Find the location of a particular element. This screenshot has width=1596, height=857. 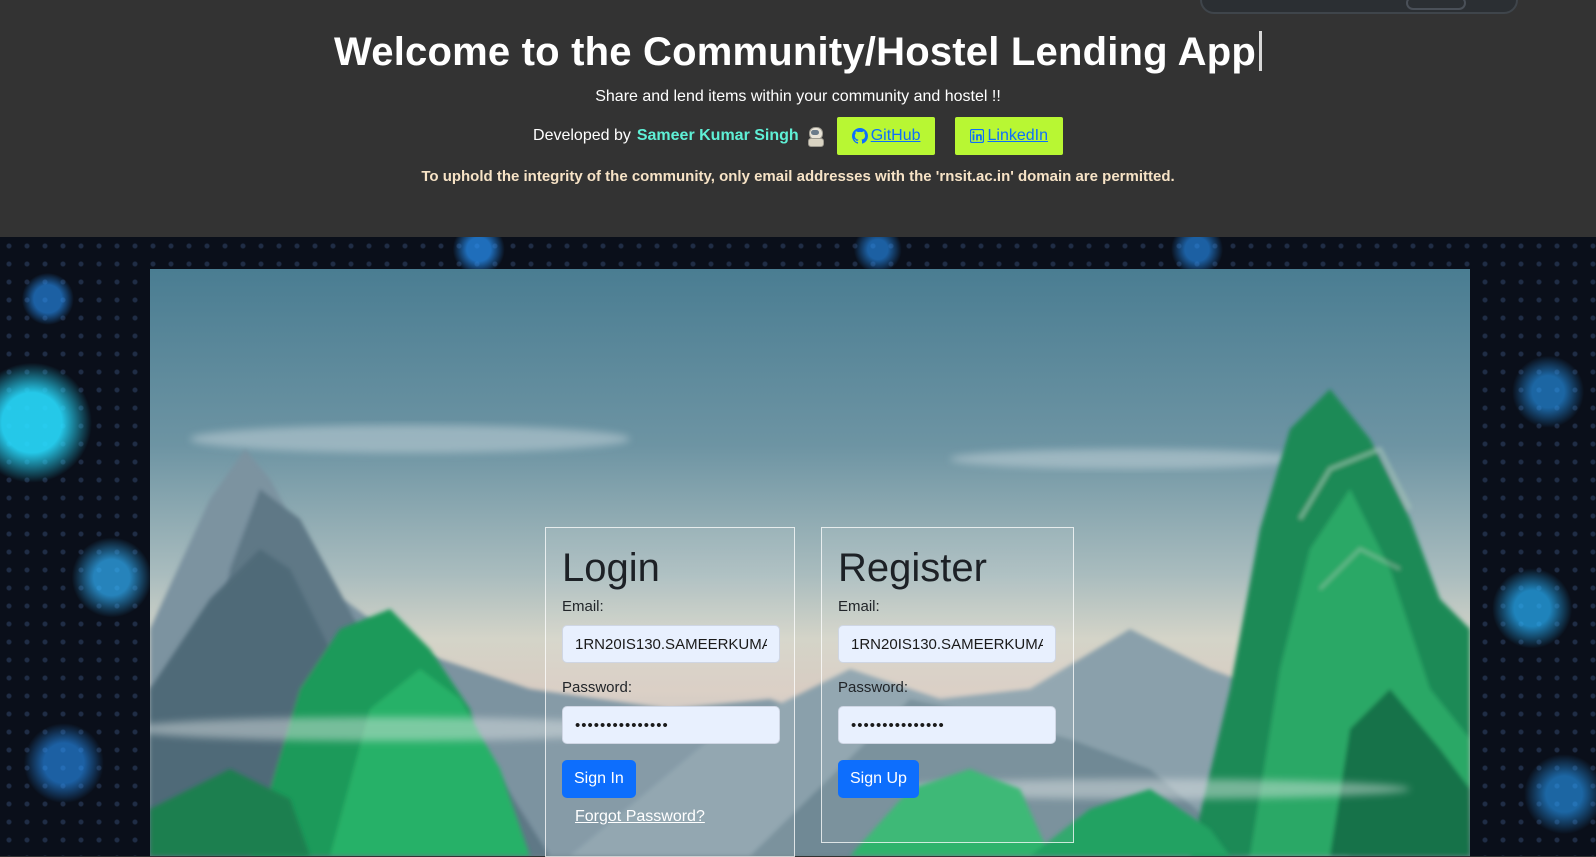

register-email-label: Email: is located at coordinates (859, 606).